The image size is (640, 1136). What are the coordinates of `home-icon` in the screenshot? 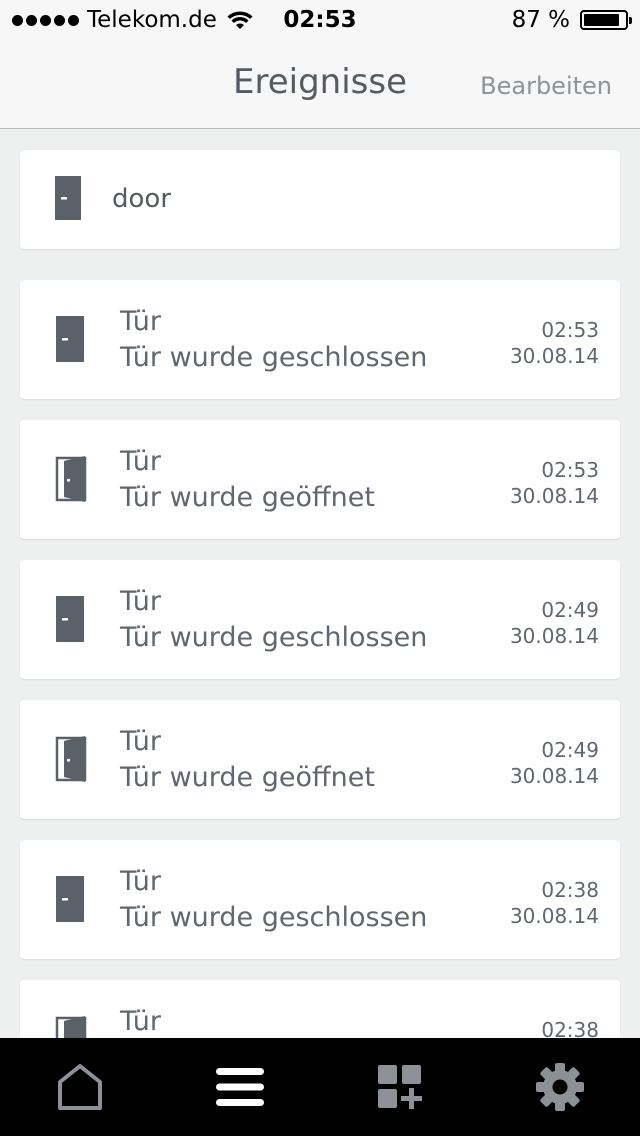 It's located at (80, 1087).